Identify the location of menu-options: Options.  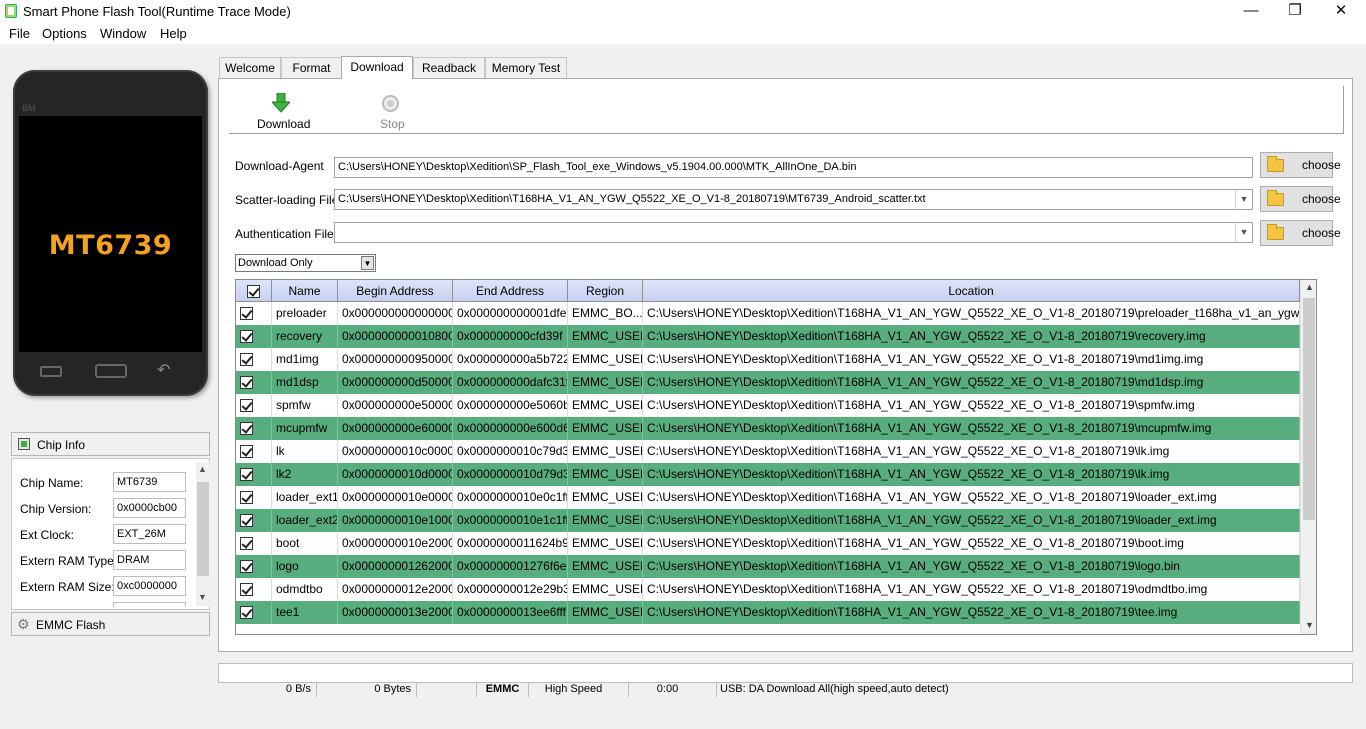
(64, 33).